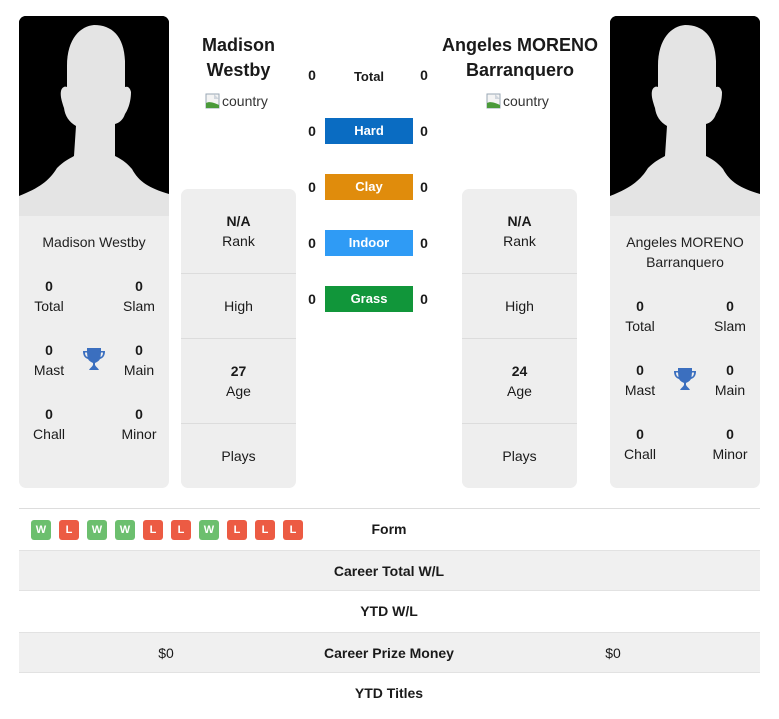 The width and height of the screenshot is (779, 719). I want to click on prize-money-label: Career Prize Money, so click(389, 653).